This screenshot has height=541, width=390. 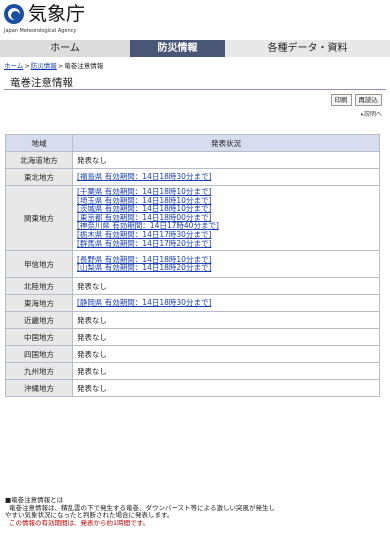 What do you see at coordinates (39, 286) in the screenshot?
I see `region-cell: 北陸地方` at bounding box center [39, 286].